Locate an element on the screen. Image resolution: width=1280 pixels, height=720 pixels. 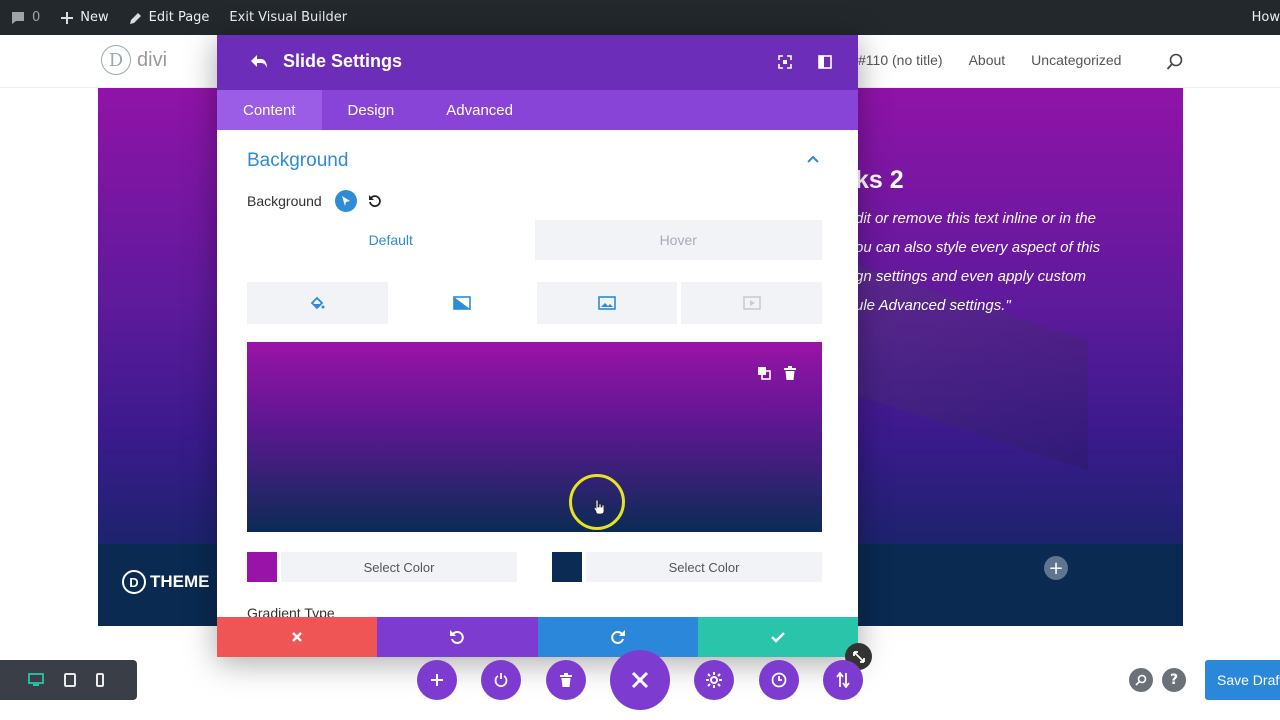
back-arrow-icon is located at coordinates (259, 62).